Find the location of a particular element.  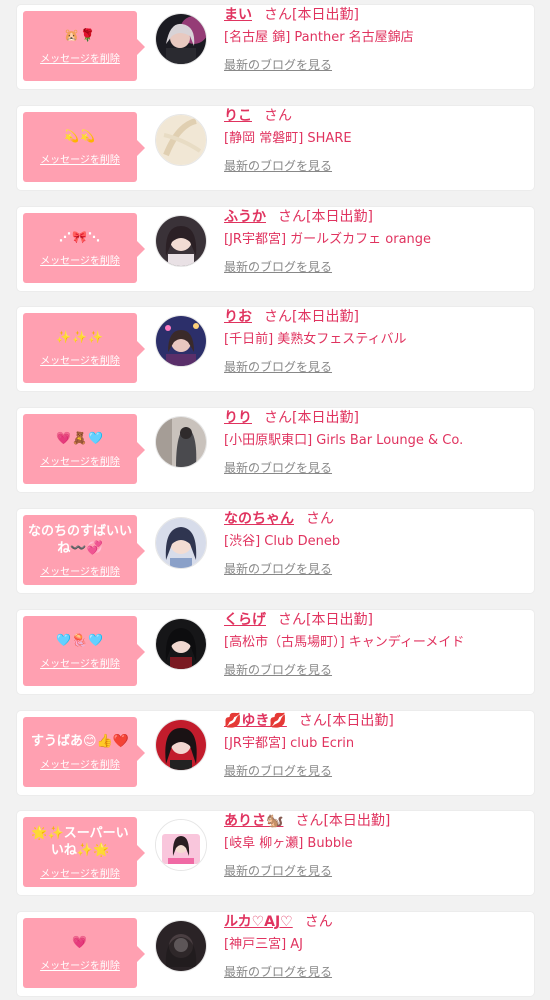

shop-name: [JR宇都宮] ガールズカフェ orange is located at coordinates (328, 239).